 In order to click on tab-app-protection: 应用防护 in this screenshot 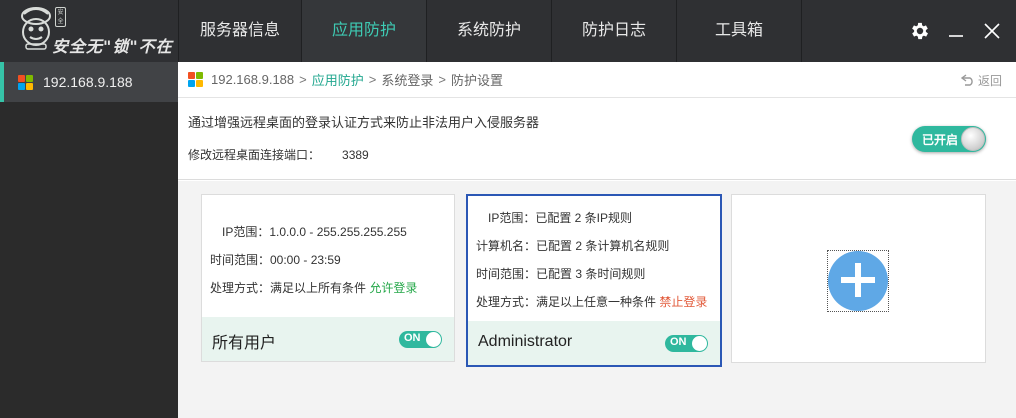, I will do `click(364, 31)`.